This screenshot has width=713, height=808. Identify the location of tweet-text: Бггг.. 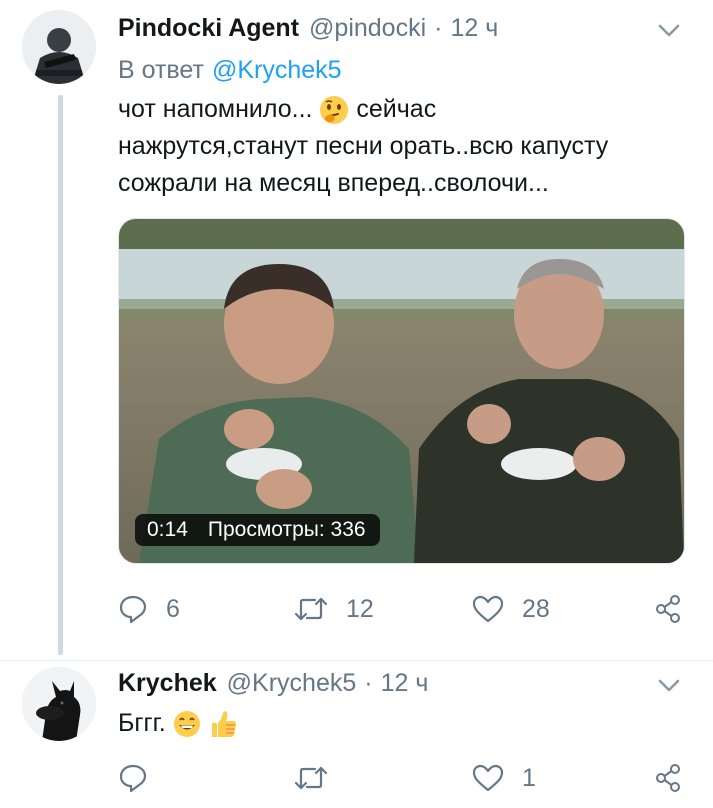
(178, 723).